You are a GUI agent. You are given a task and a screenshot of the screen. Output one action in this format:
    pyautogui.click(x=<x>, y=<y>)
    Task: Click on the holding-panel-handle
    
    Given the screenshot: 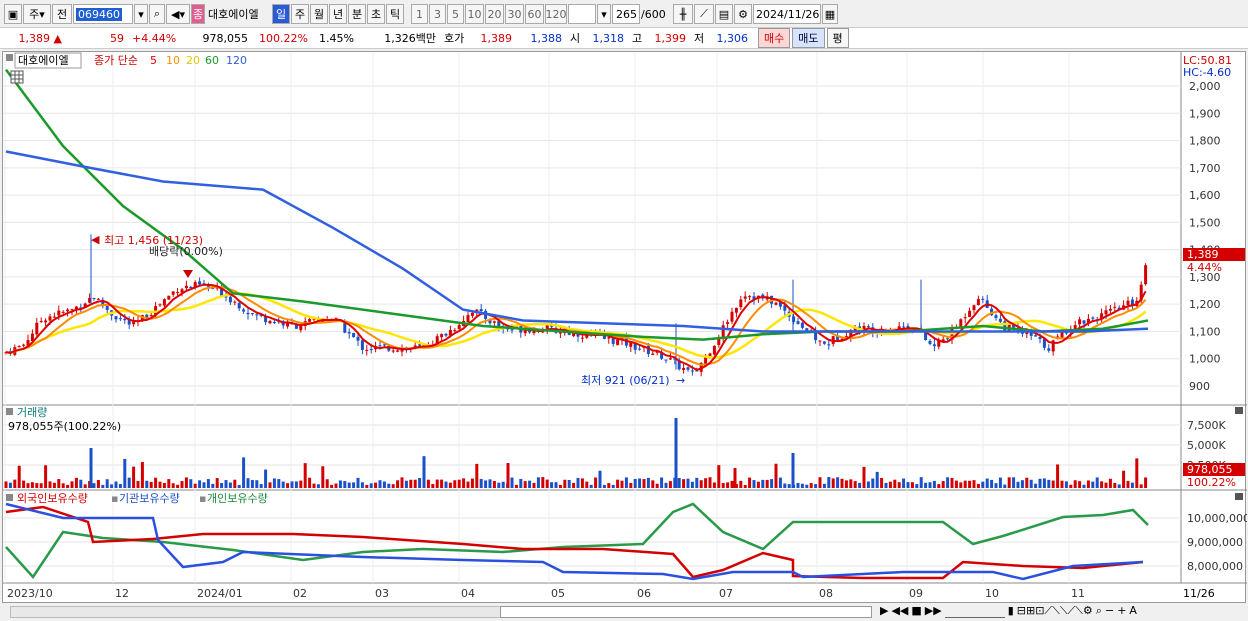 What is the action you would take?
    pyautogui.click(x=9, y=497)
    